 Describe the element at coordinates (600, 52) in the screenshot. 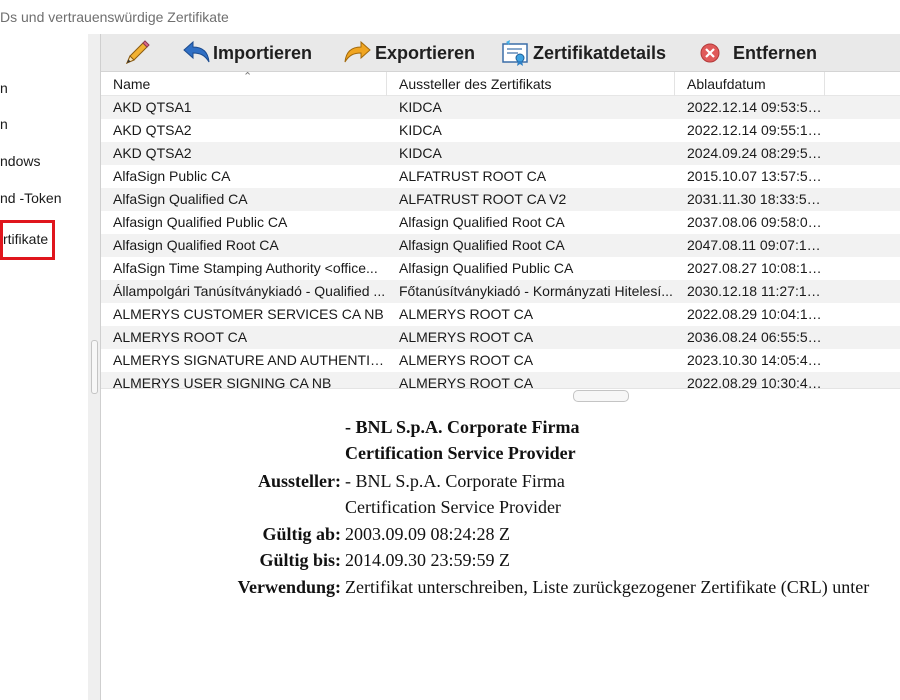

I see `certificate-details-label: Zertifikatdetails` at that location.